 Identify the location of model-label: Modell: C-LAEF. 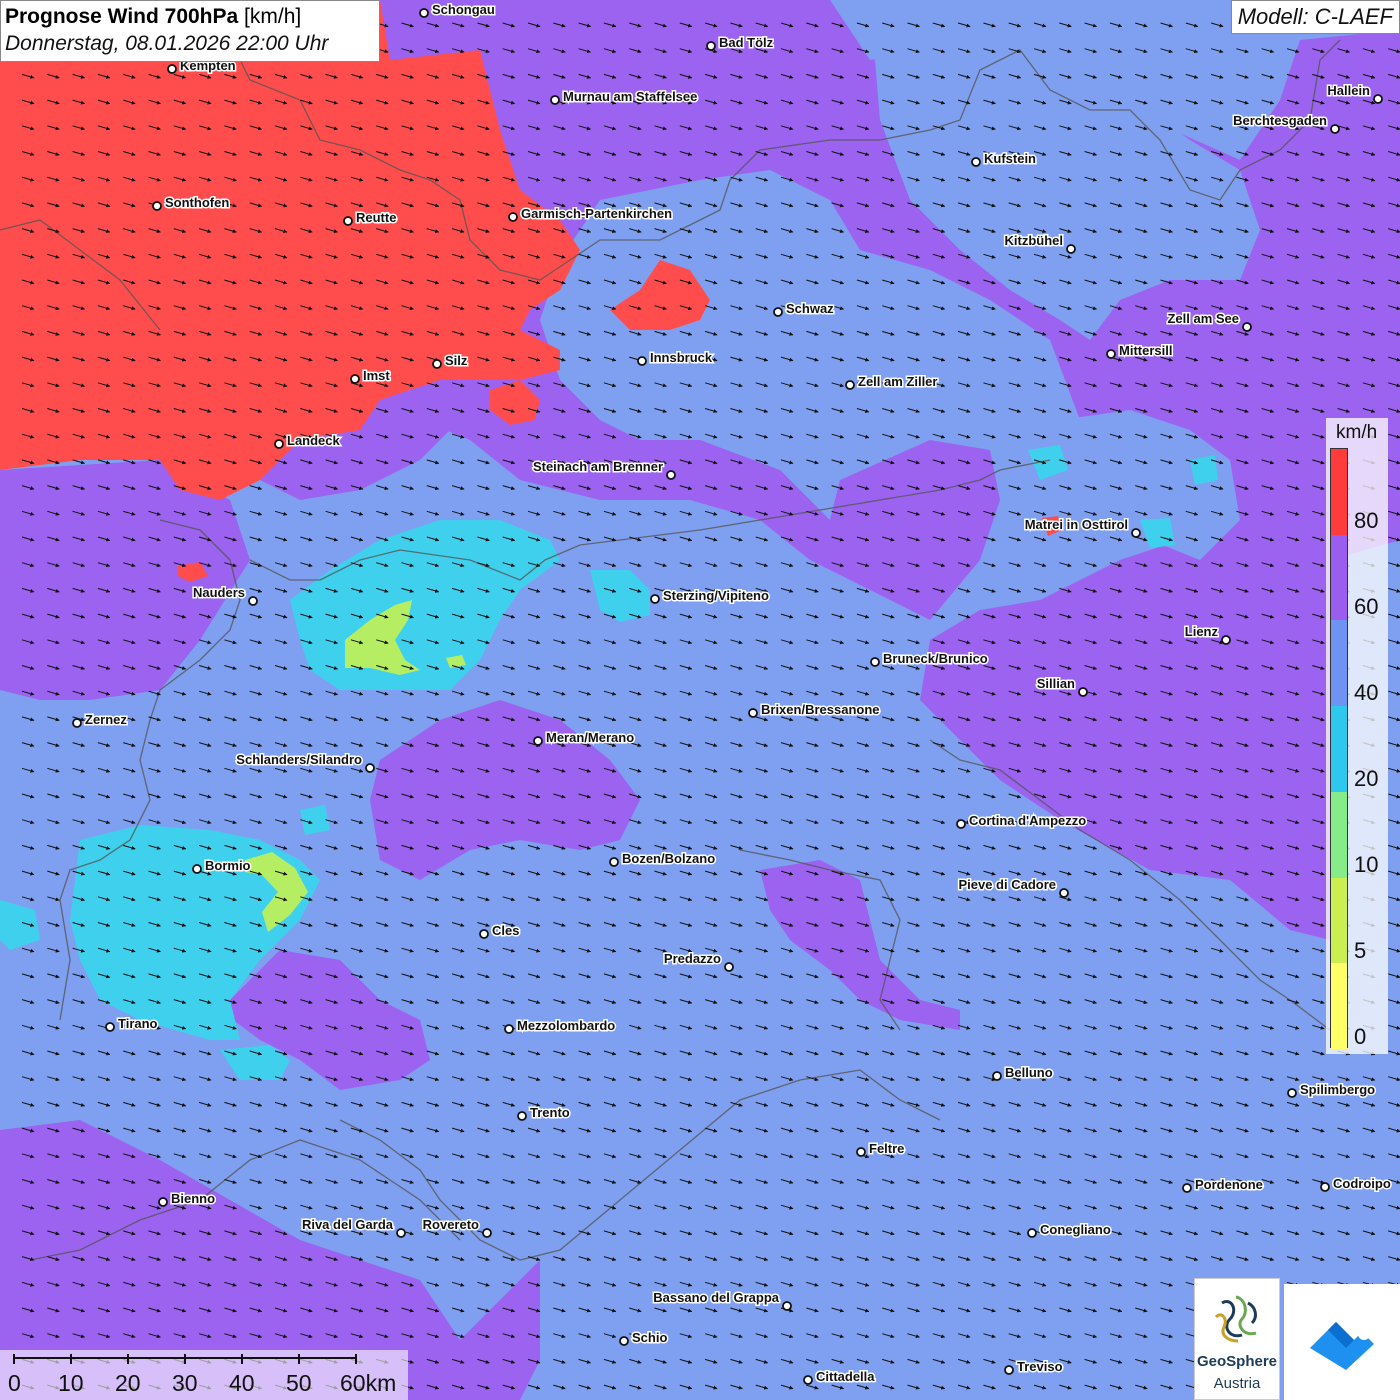
(1315, 17).